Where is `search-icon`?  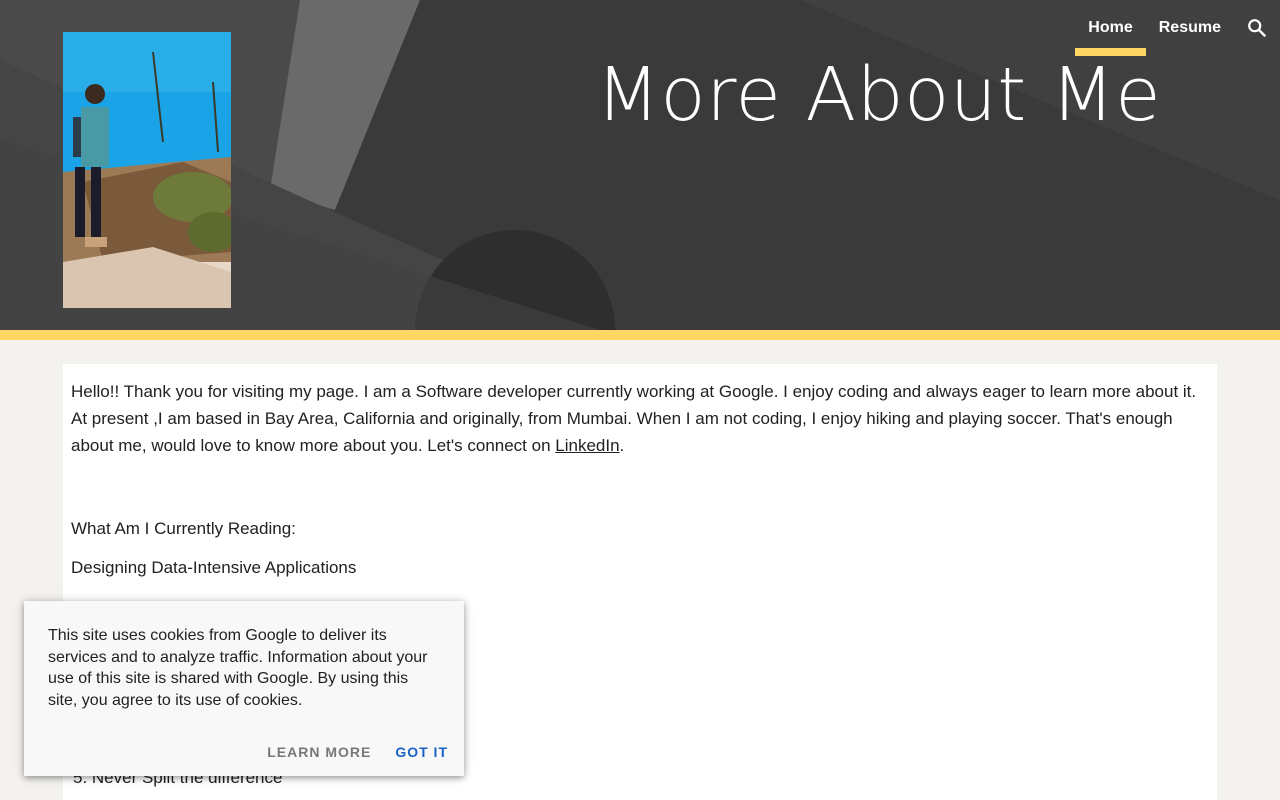
search-icon is located at coordinates (1257, 28).